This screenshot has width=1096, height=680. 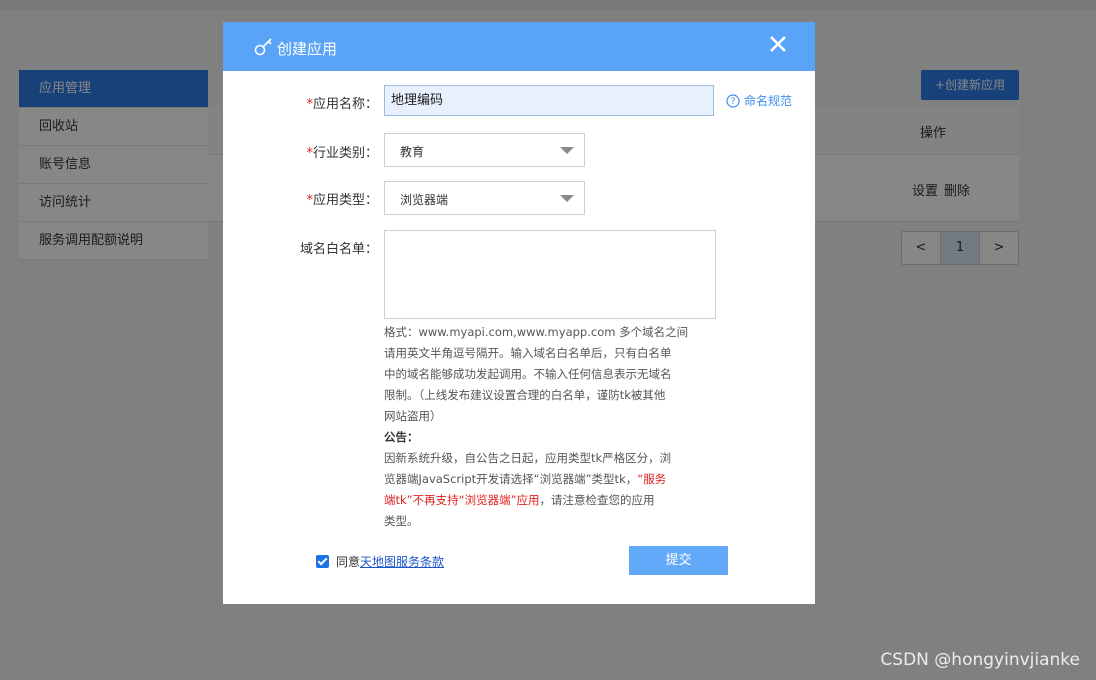 What do you see at coordinates (519, 46) in the screenshot?
I see `dialog-header: 创建应用` at bounding box center [519, 46].